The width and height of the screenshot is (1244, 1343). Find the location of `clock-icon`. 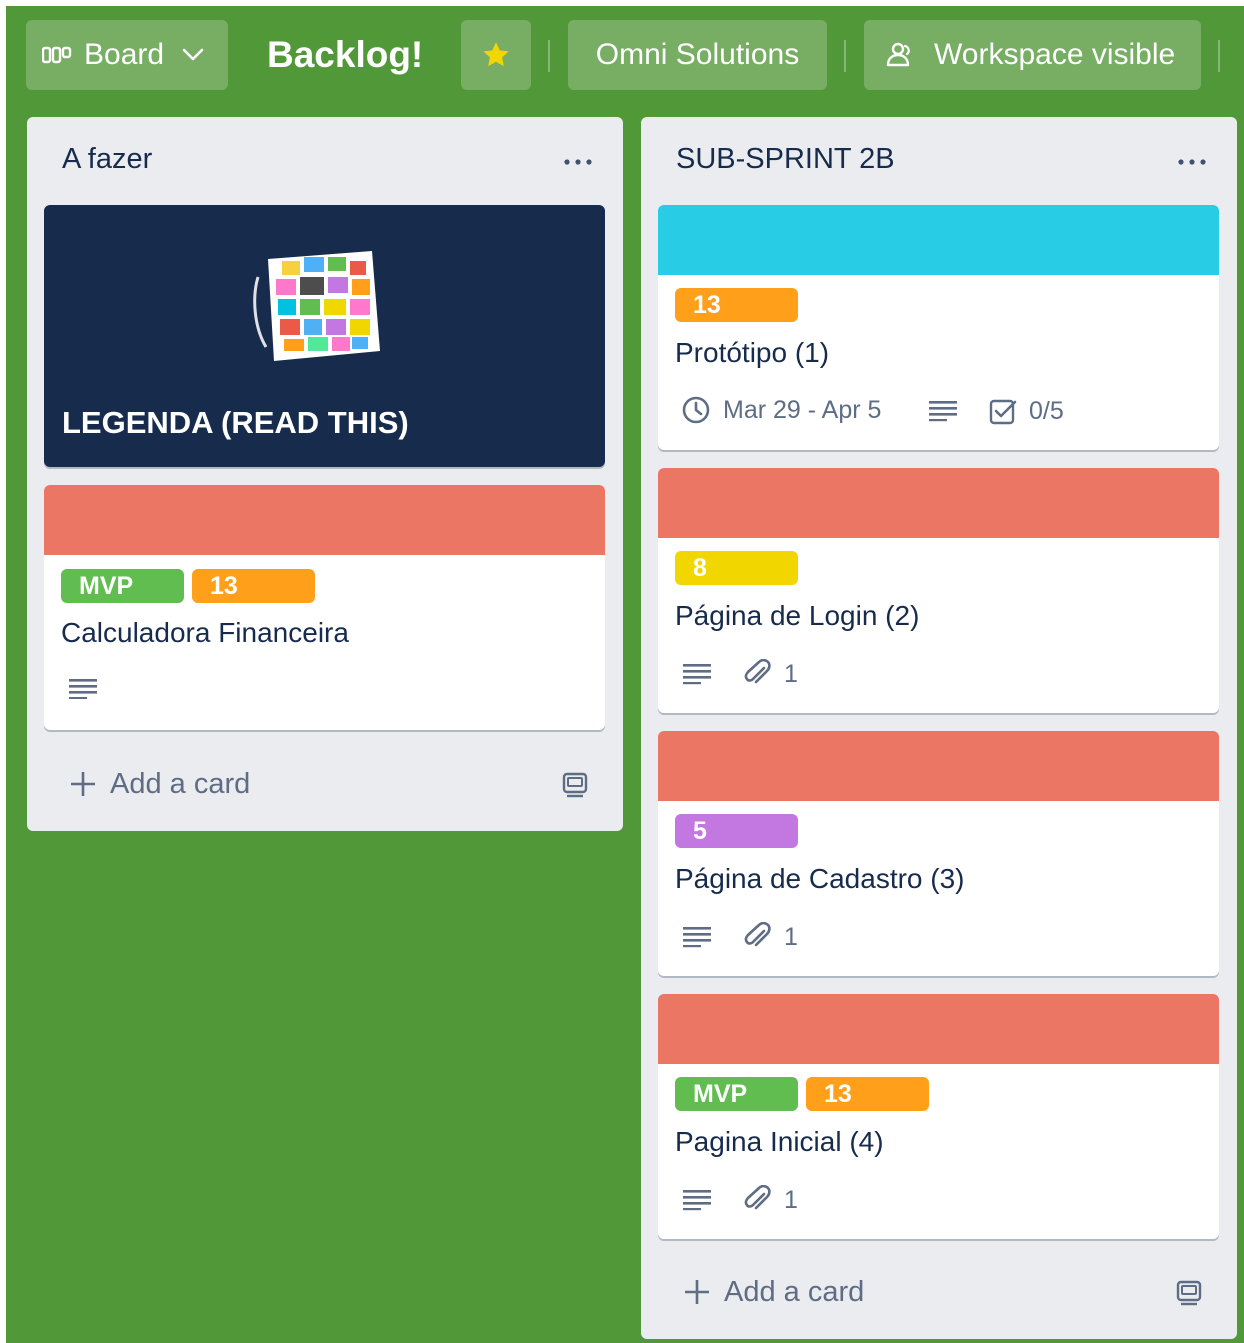

clock-icon is located at coordinates (696, 410).